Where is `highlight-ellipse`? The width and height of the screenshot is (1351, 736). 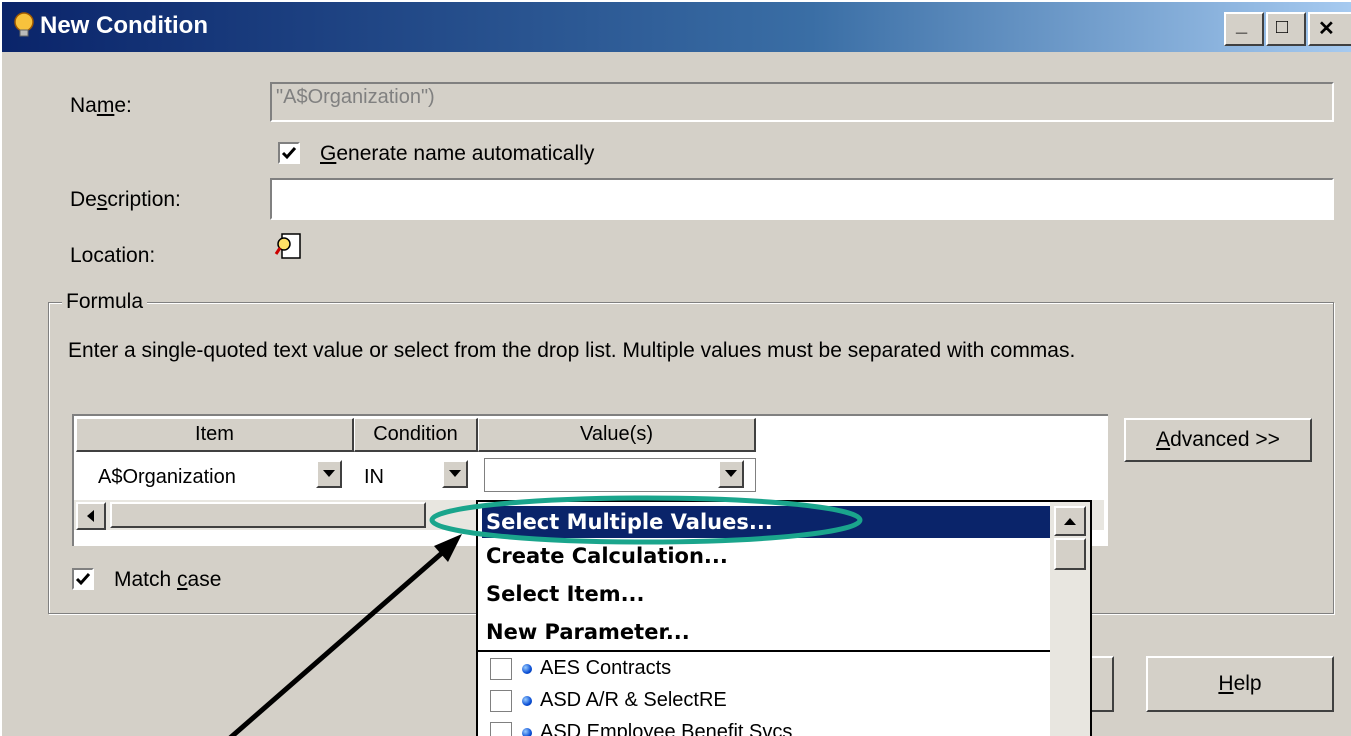
highlight-ellipse is located at coordinates (646, 520).